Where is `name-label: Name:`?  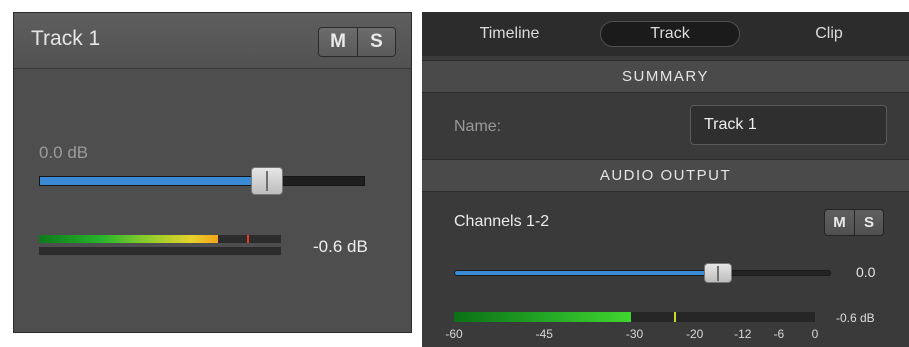
name-label: Name: is located at coordinates (478, 126).